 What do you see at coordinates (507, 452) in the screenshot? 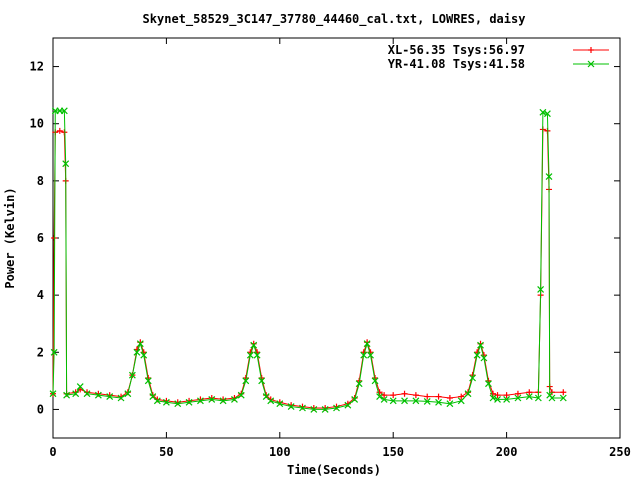
I see `x-tick-label: 200` at bounding box center [507, 452].